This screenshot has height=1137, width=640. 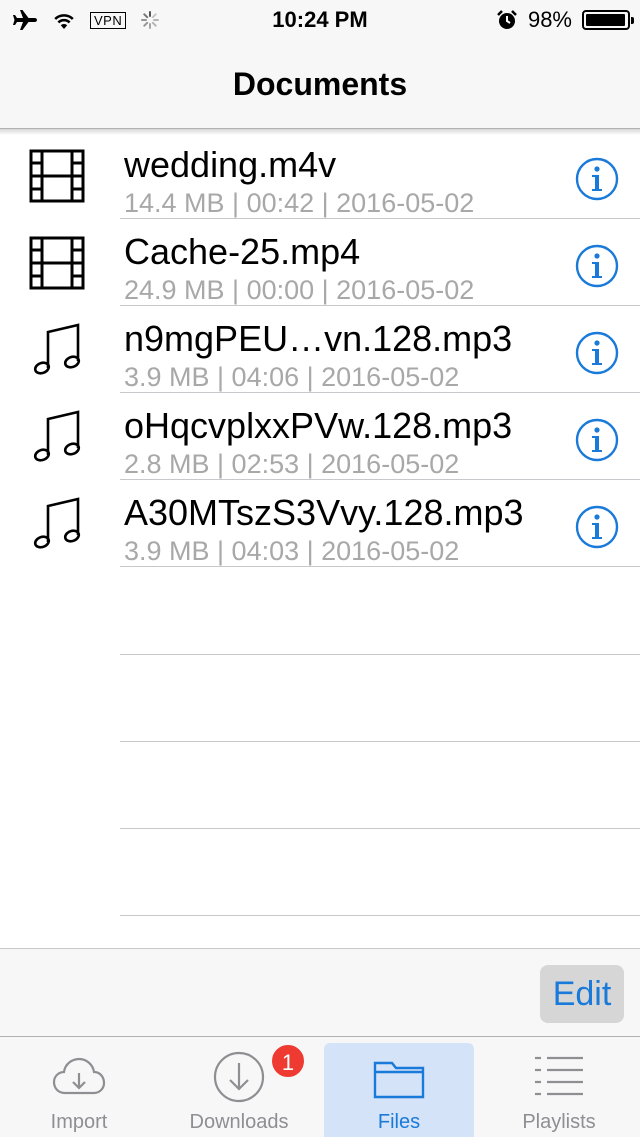 I want to click on cloud-download-icon, so click(x=79, y=1076).